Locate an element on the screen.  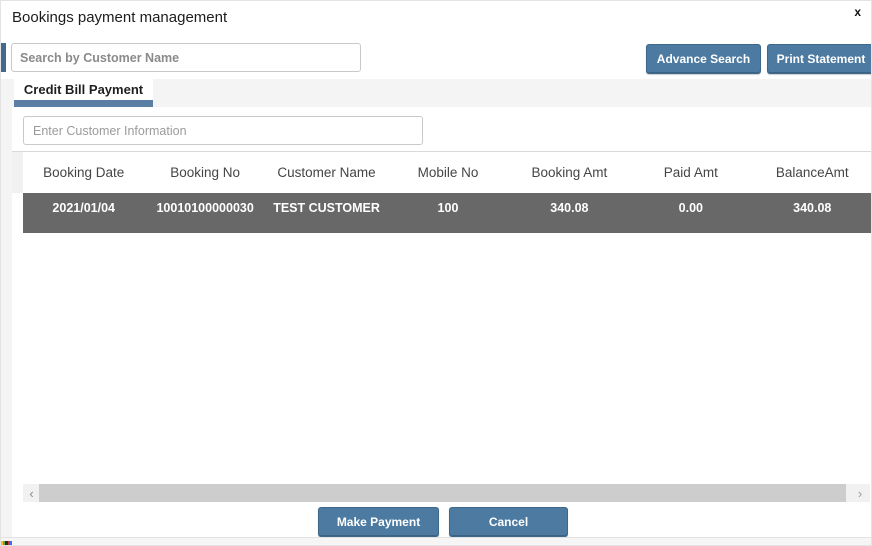
column-header-booking-date: Booking Date is located at coordinates (83, 172).